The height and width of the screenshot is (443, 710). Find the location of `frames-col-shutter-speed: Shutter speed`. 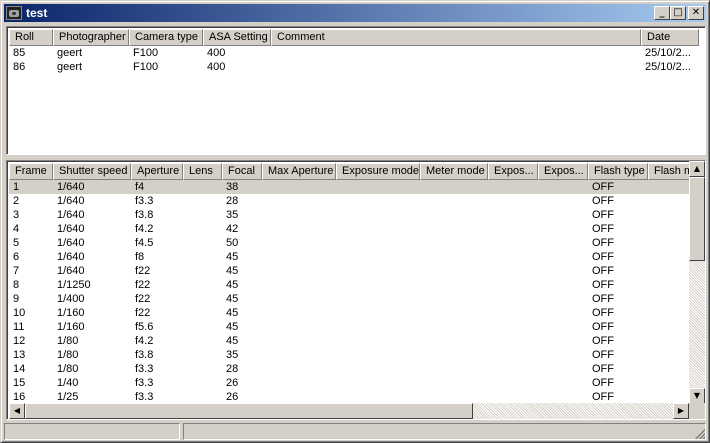

frames-col-shutter-speed: Shutter speed is located at coordinates (92, 171).